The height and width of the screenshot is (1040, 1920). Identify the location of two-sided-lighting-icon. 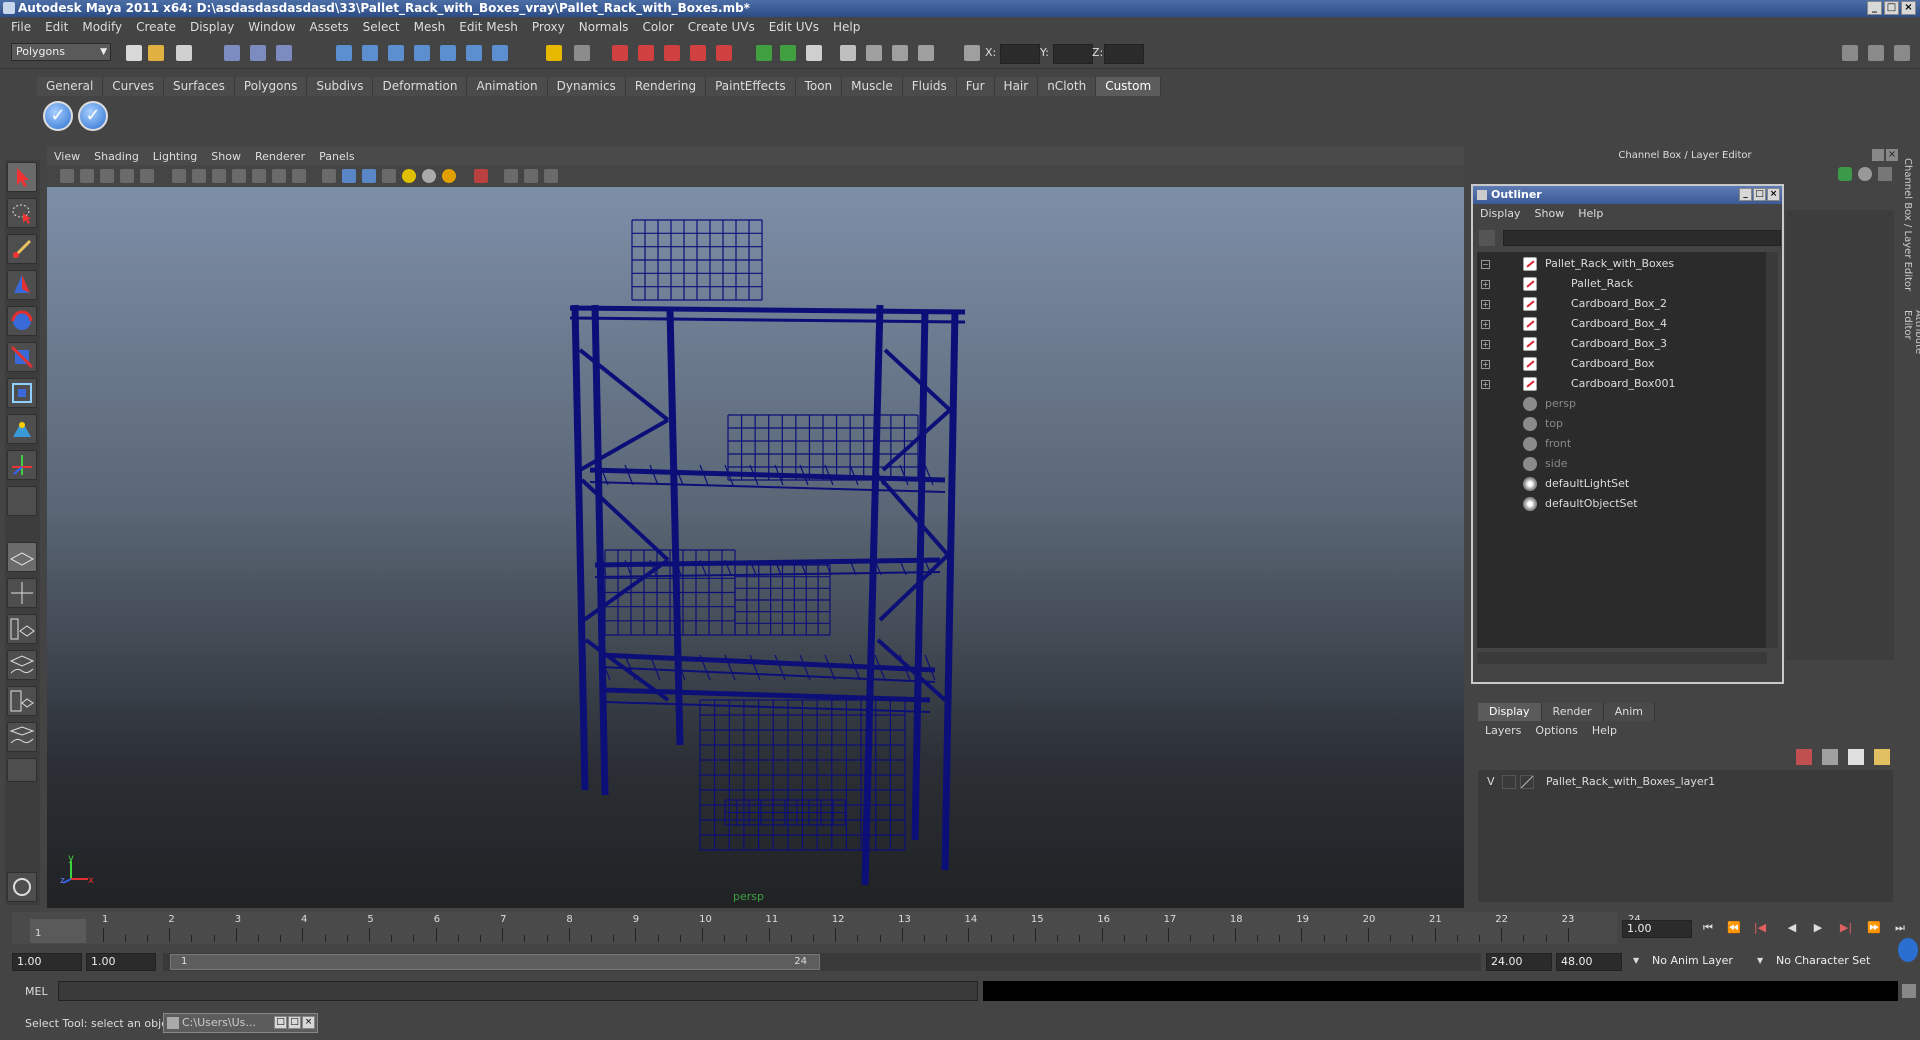
(531, 176).